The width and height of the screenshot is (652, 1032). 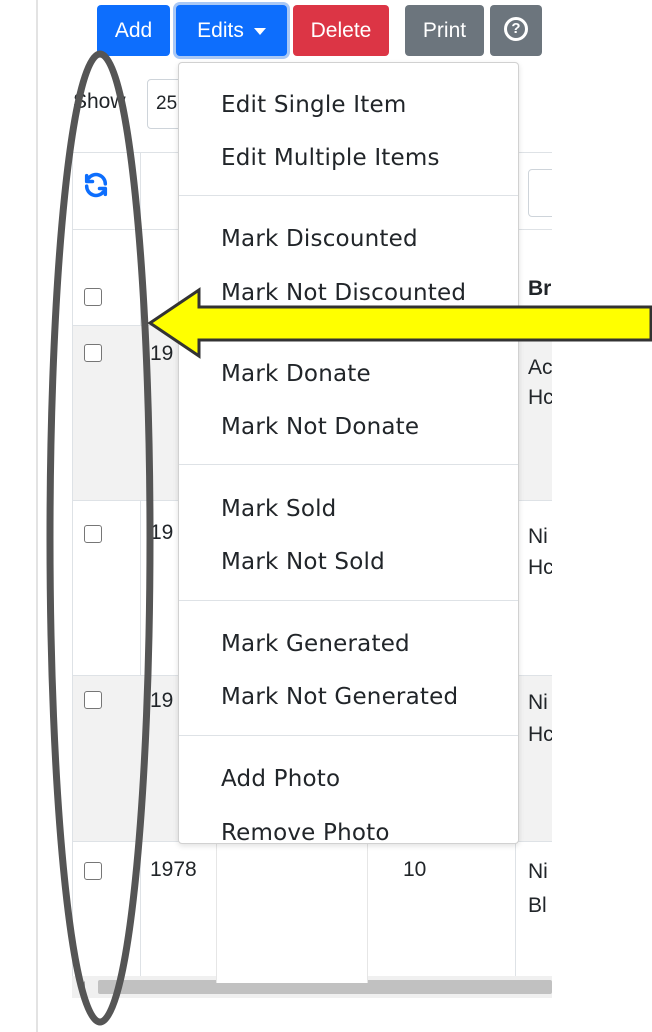 What do you see at coordinates (99, 101) in the screenshot?
I see `show-entries-label: Show` at bounding box center [99, 101].